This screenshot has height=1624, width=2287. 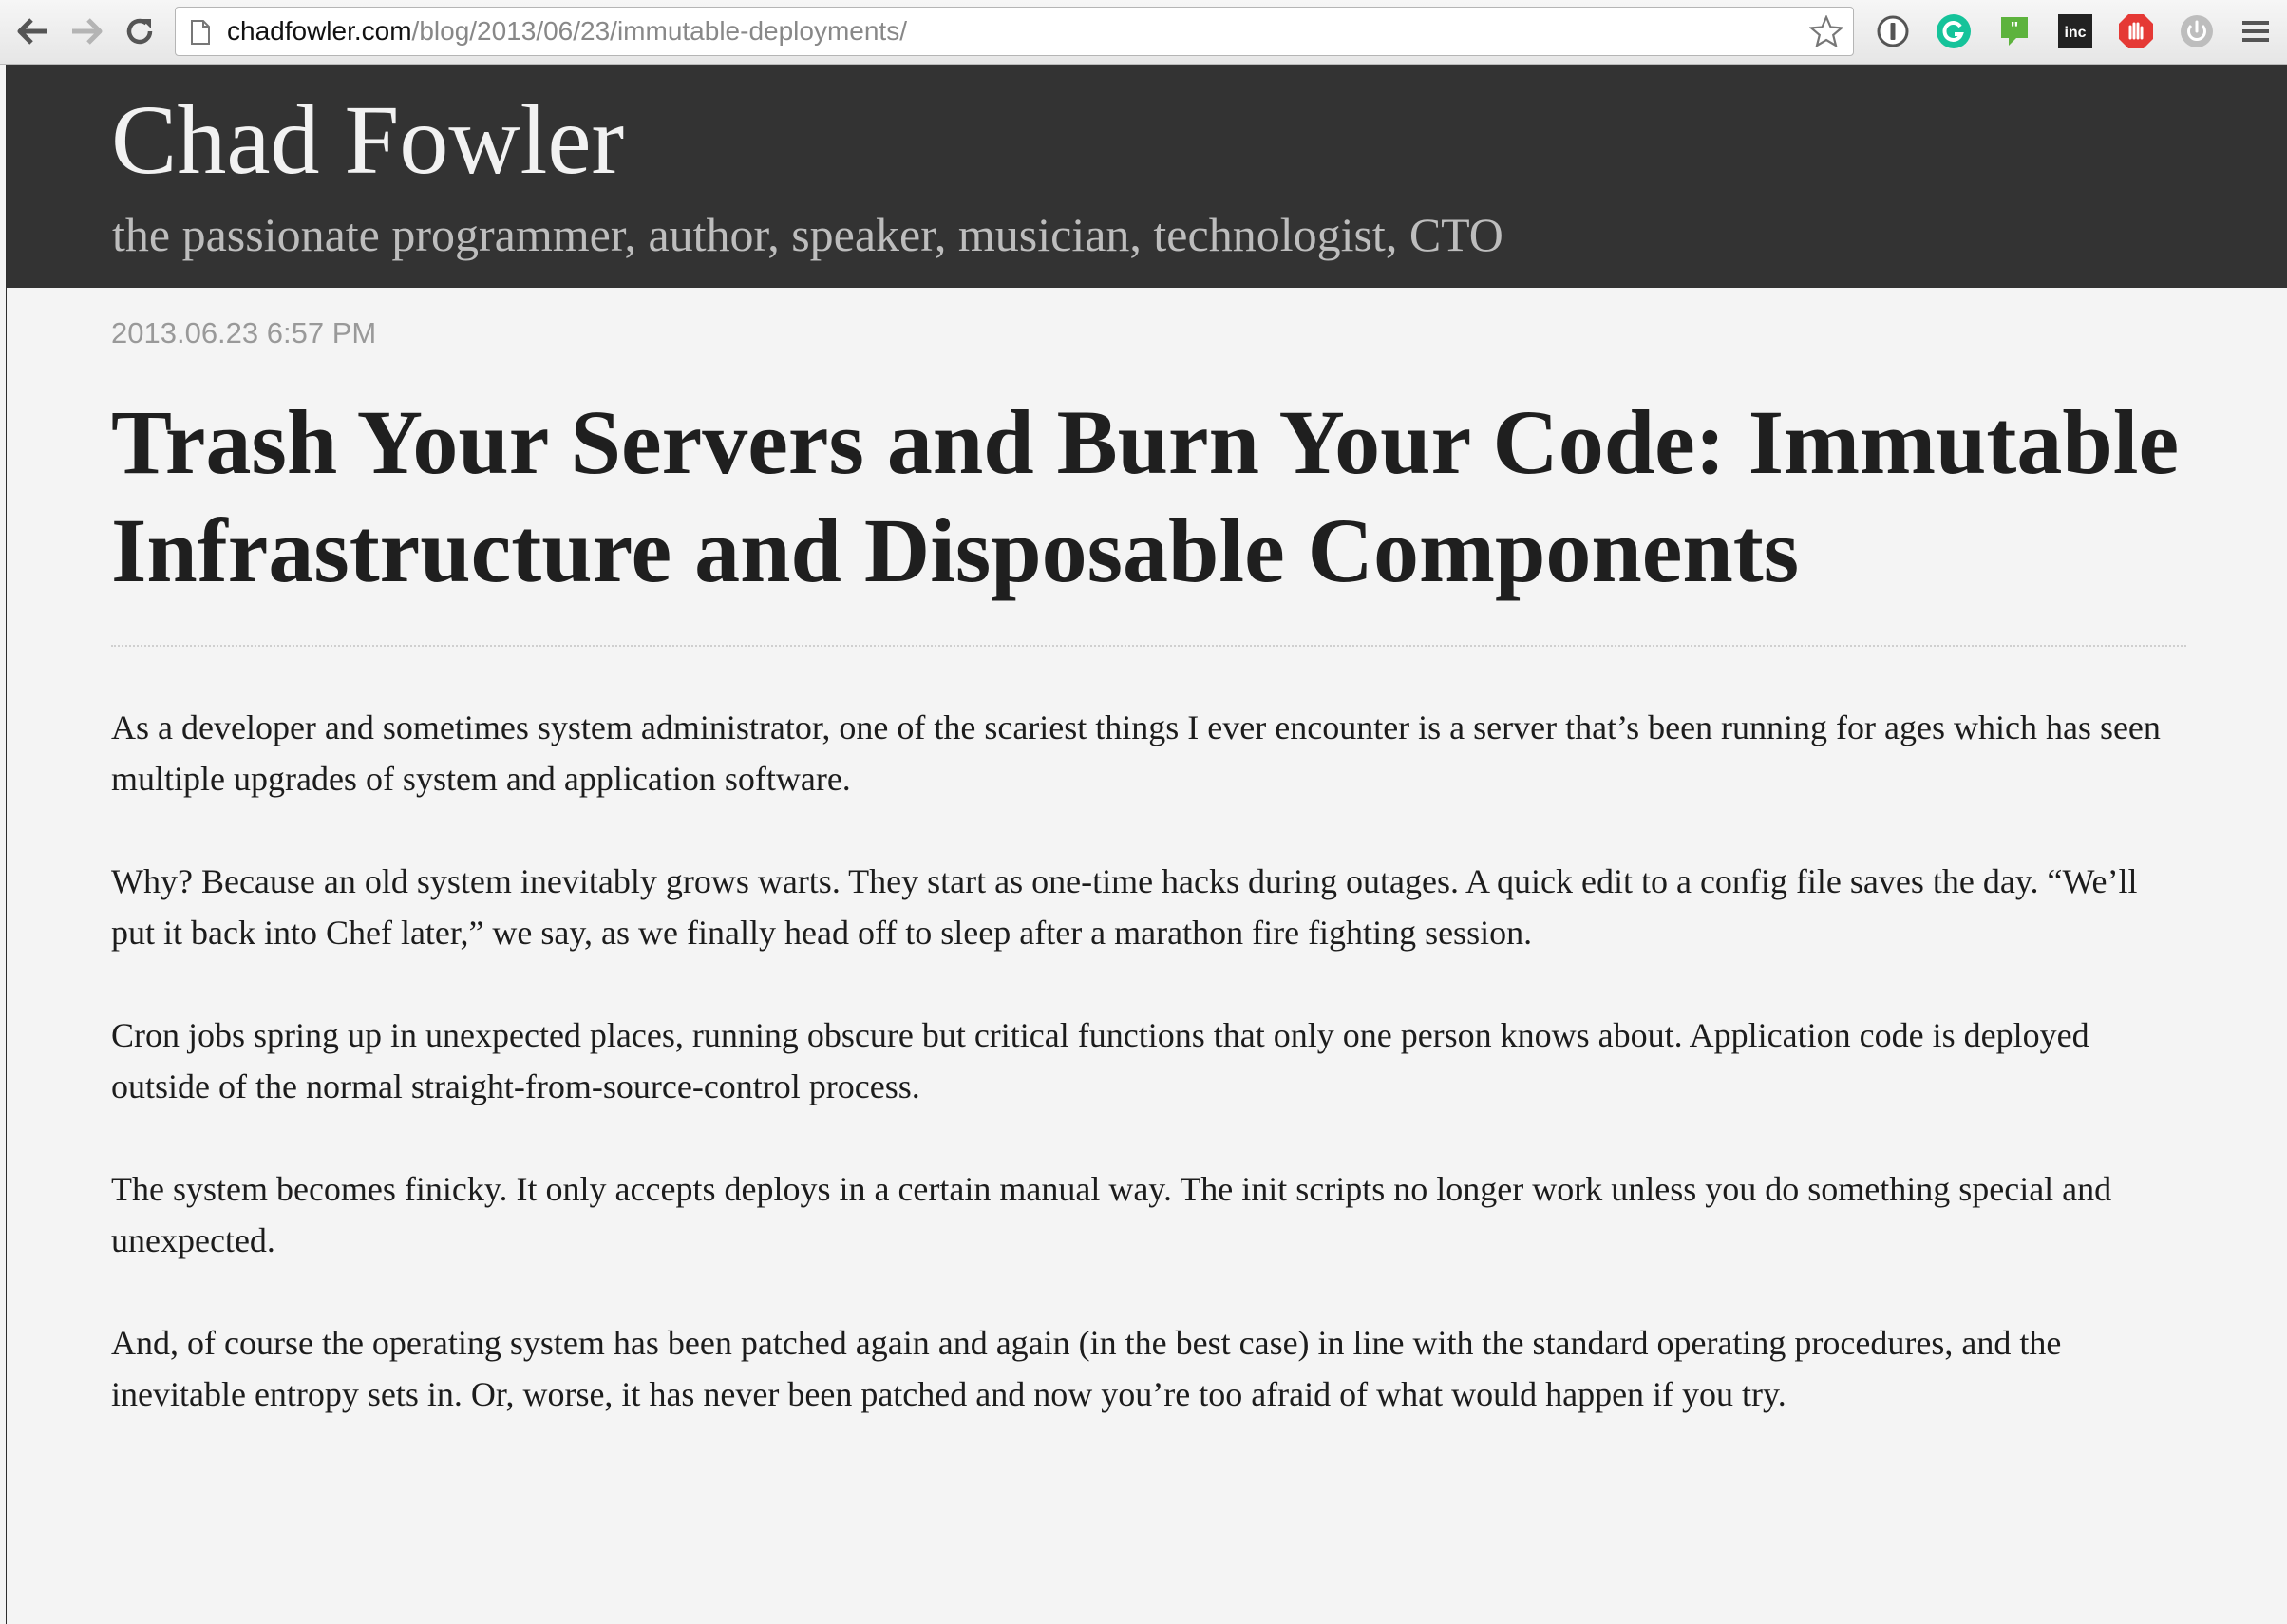 I want to click on password-manager-icon, so click(x=1893, y=31).